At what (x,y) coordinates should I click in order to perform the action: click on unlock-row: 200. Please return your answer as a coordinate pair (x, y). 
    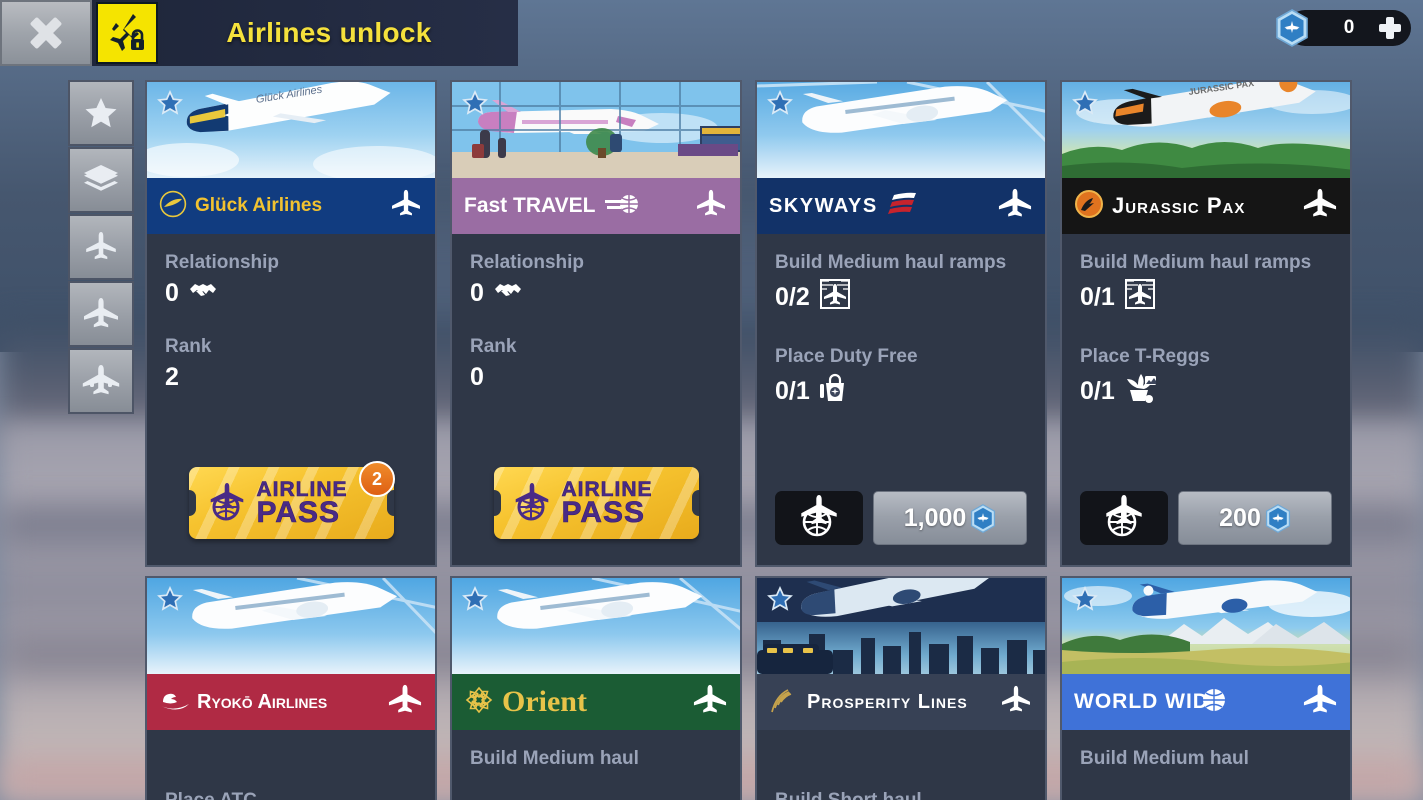
    Looking at the image, I should click on (1206, 520).